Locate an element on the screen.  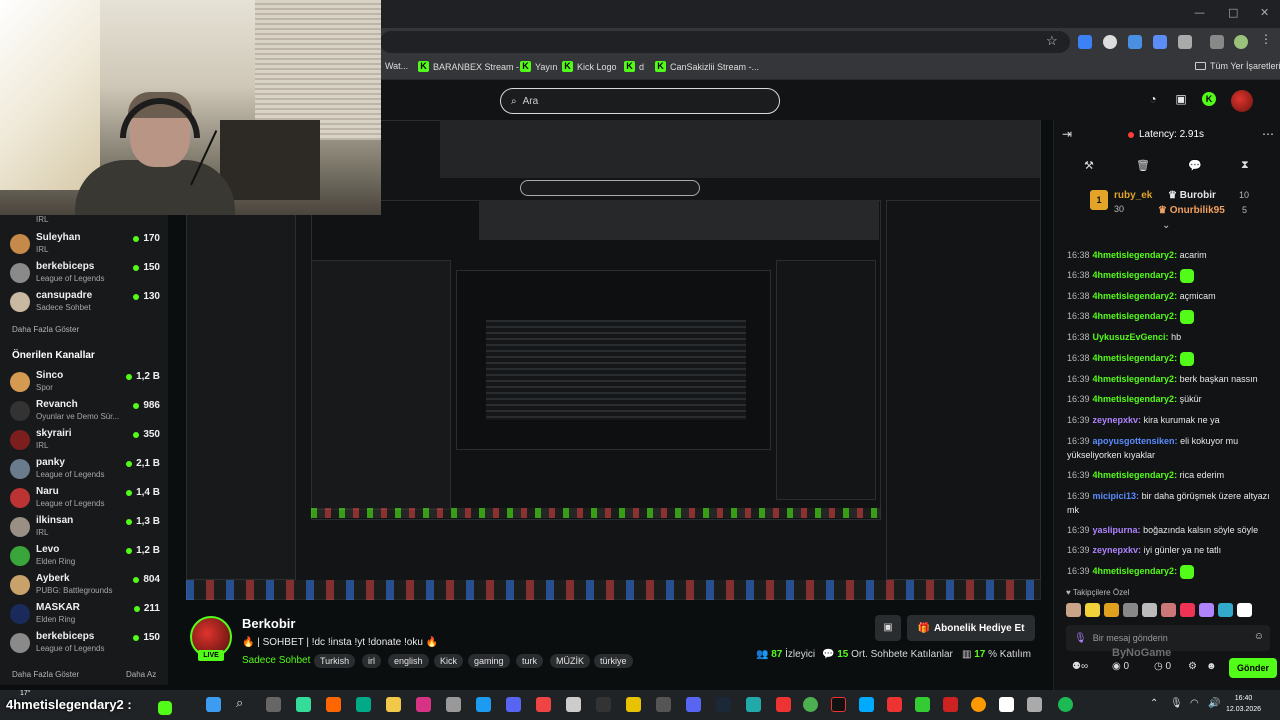
sidebar-channel: cansupadre Sadece Sohbet 130 is located at coordinates (85, 303).